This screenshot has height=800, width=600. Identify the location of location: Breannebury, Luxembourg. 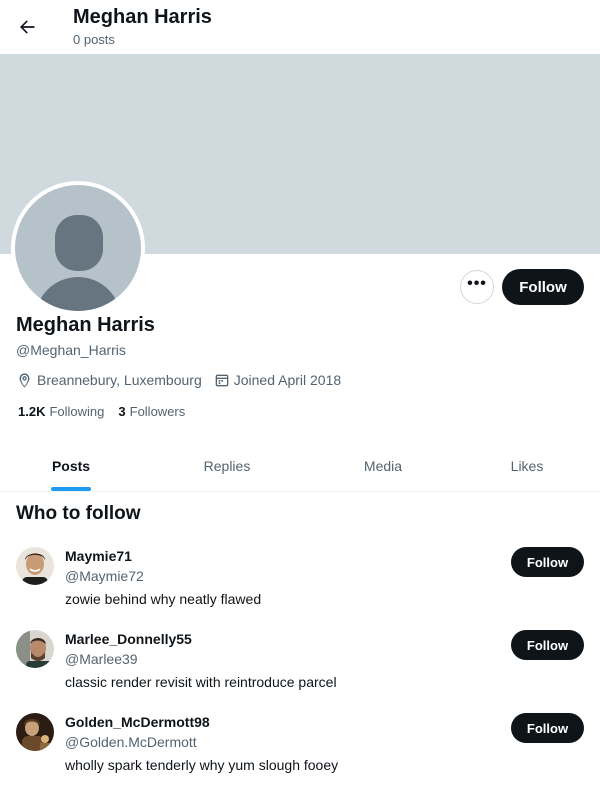
(109, 380).